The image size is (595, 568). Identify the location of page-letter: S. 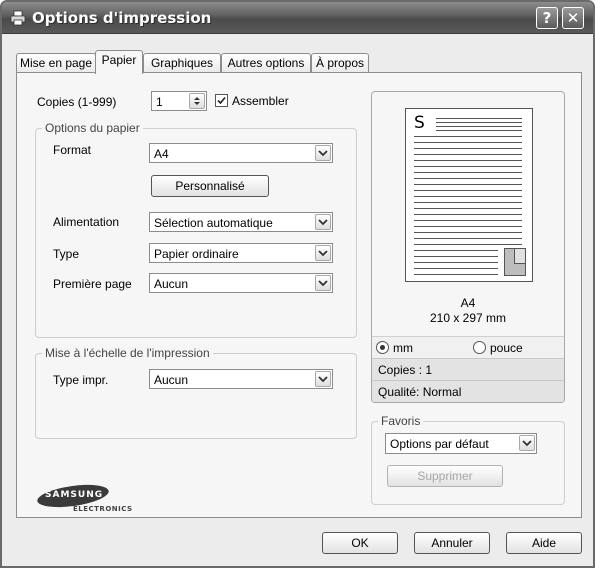
(419, 123).